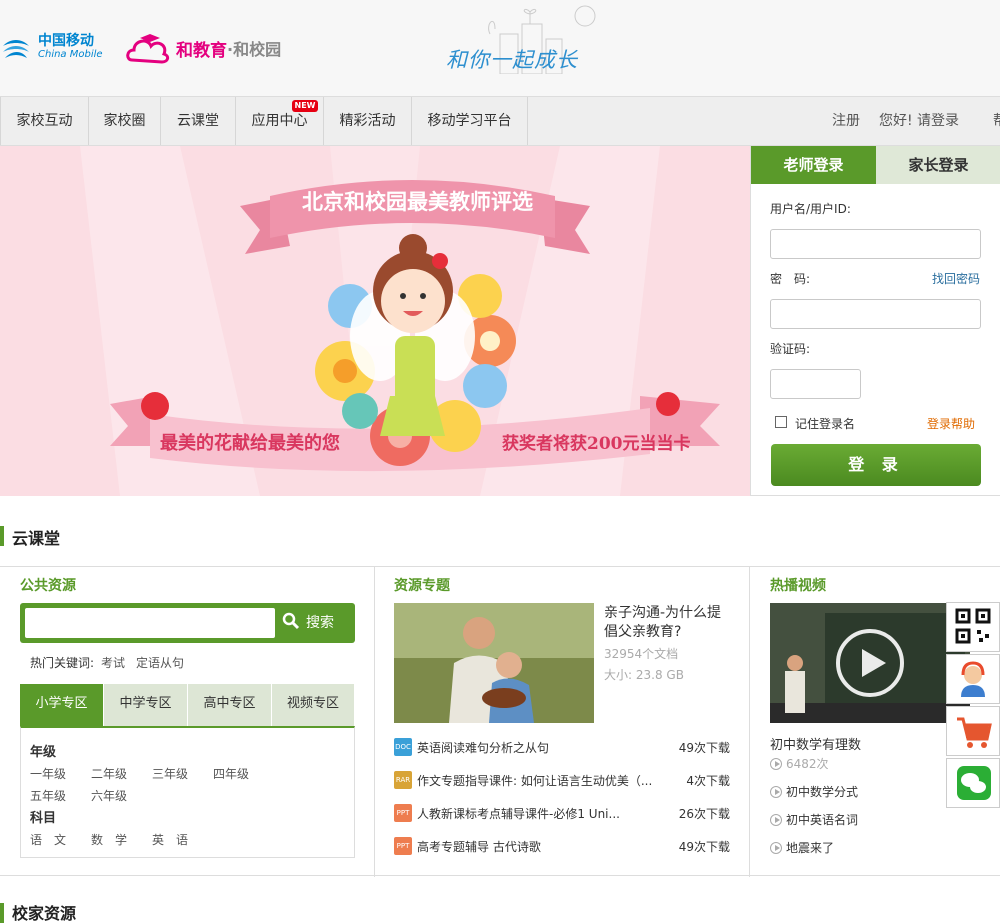 Image resolution: width=1000 pixels, height=924 pixels. I want to click on grade-link: 三年级, so click(170, 773).